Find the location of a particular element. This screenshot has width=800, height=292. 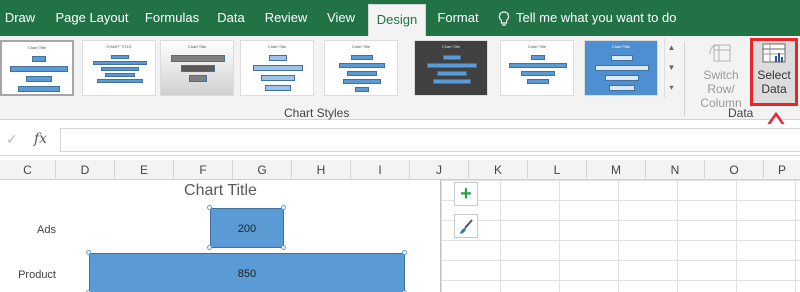

tell-me-search: Tell me what you want to do is located at coordinates (587, 18).